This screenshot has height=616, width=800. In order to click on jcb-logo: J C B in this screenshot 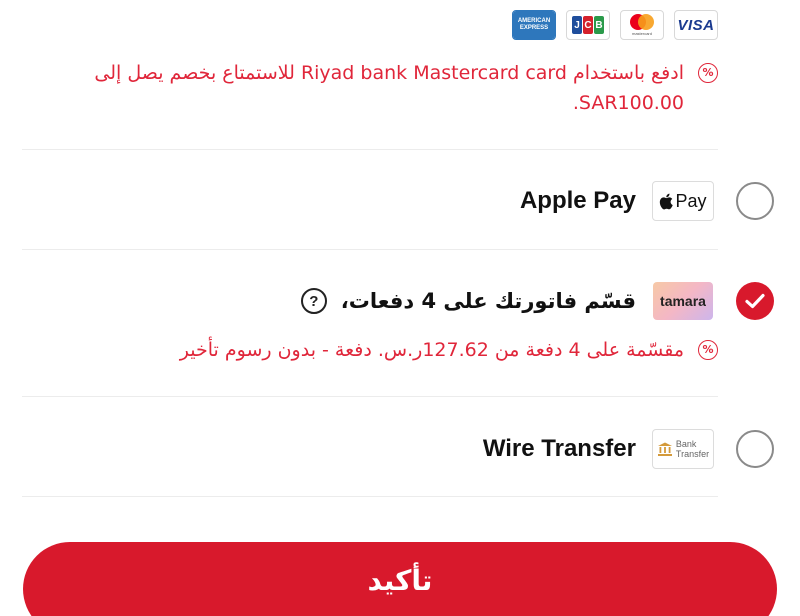, I will do `click(588, 25)`.